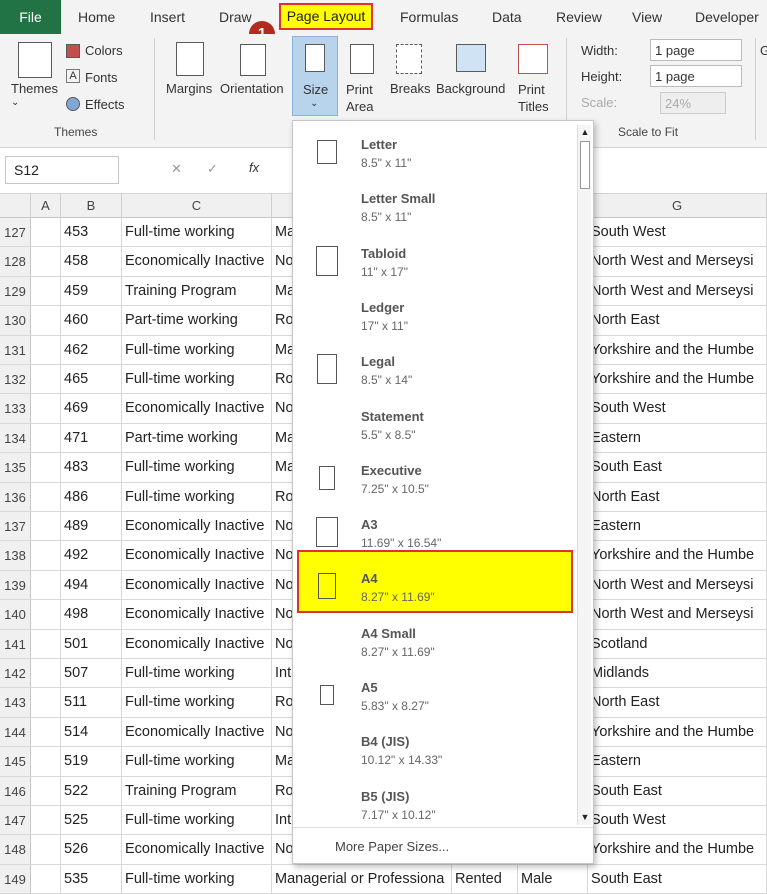 This screenshot has height=894, width=767. What do you see at coordinates (197, 790) in the screenshot?
I see `cell-c: Training Program` at bounding box center [197, 790].